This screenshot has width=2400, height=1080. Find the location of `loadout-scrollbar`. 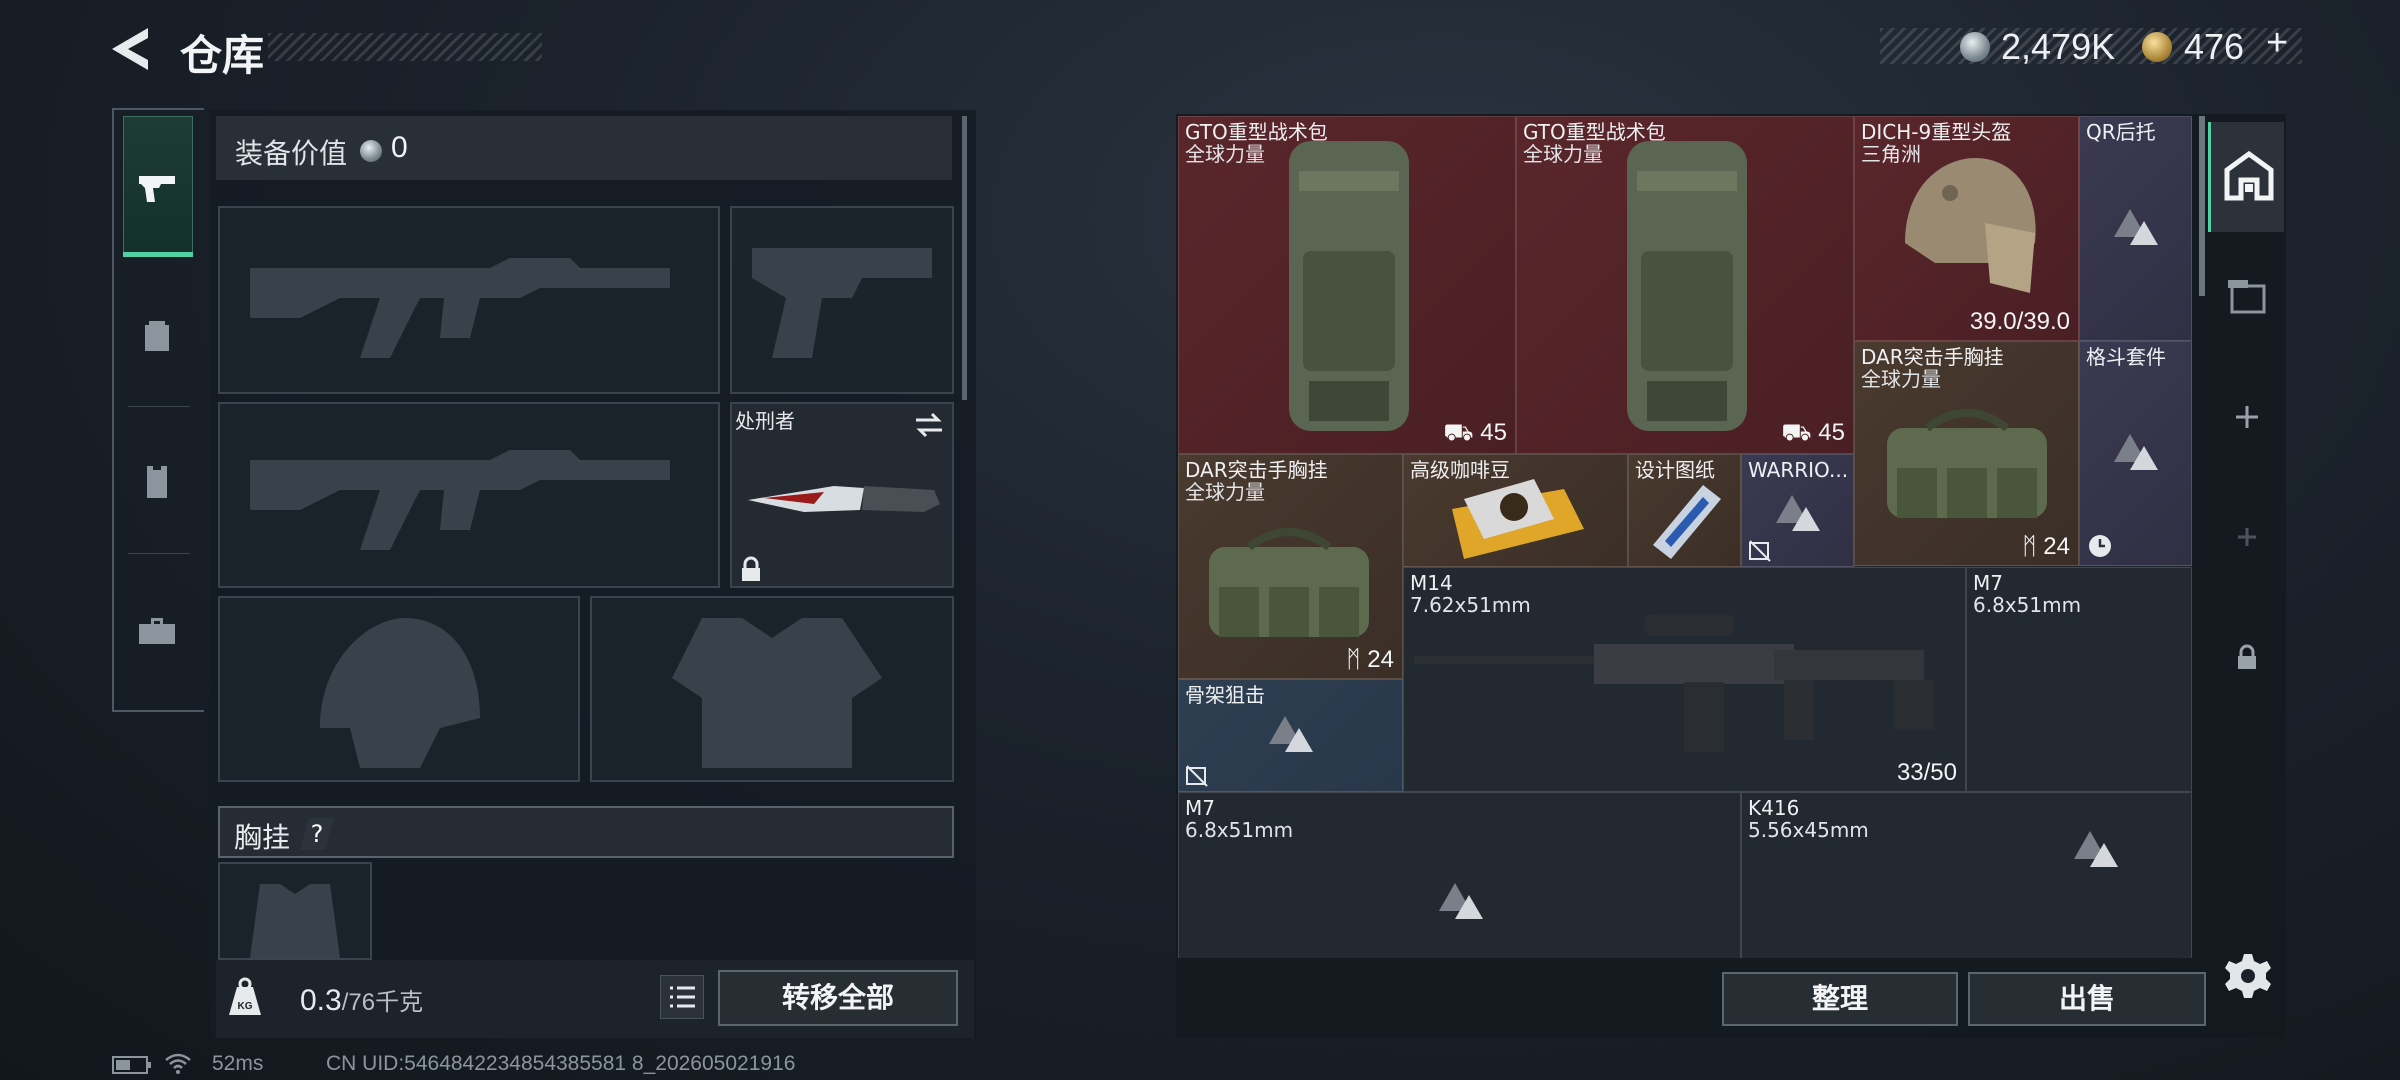

loadout-scrollbar is located at coordinates (964, 258).